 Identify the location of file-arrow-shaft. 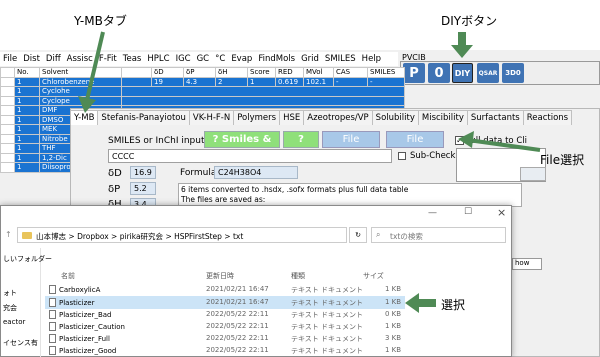
(504, 145).